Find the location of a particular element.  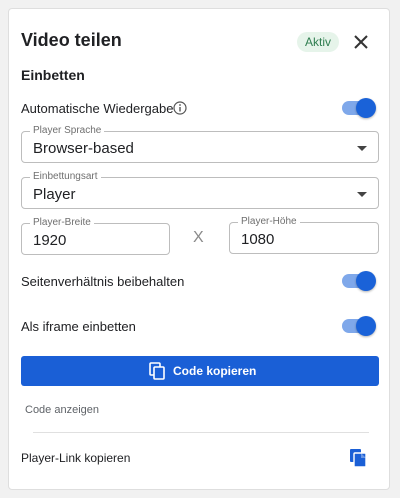

player-width-label: Player-Breite is located at coordinates (62, 223).